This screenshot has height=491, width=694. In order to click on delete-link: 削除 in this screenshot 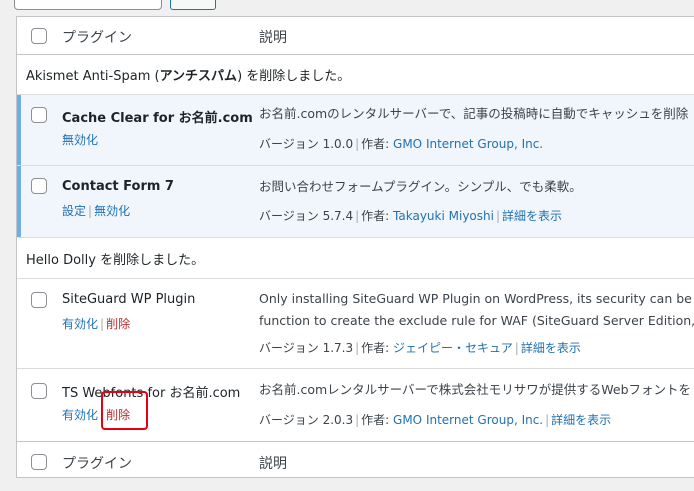, I will do `click(118, 324)`.